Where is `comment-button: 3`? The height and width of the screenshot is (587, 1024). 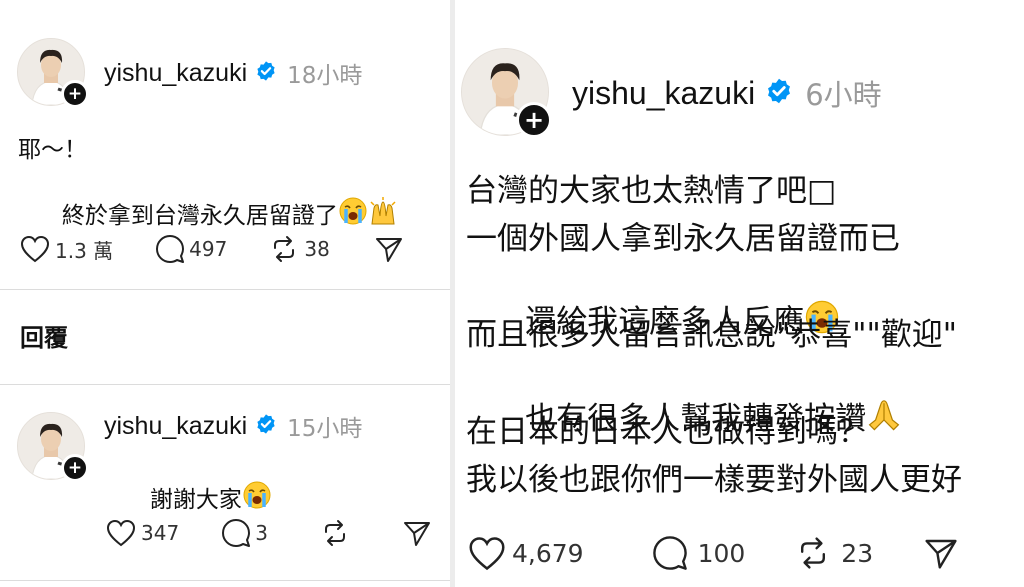 comment-button: 3 is located at coordinates (244, 533).